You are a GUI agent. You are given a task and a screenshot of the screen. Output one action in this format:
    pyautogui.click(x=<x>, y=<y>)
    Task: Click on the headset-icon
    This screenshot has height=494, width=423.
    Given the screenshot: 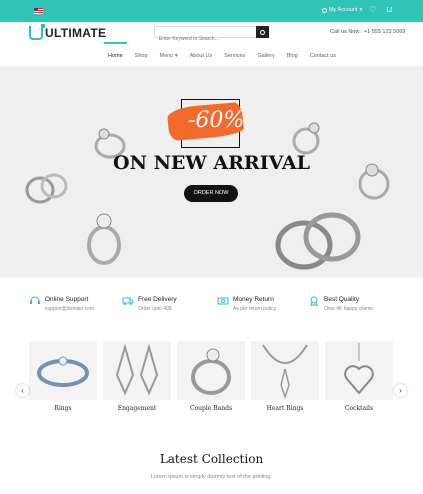 What is the action you would take?
    pyautogui.click(x=35, y=300)
    